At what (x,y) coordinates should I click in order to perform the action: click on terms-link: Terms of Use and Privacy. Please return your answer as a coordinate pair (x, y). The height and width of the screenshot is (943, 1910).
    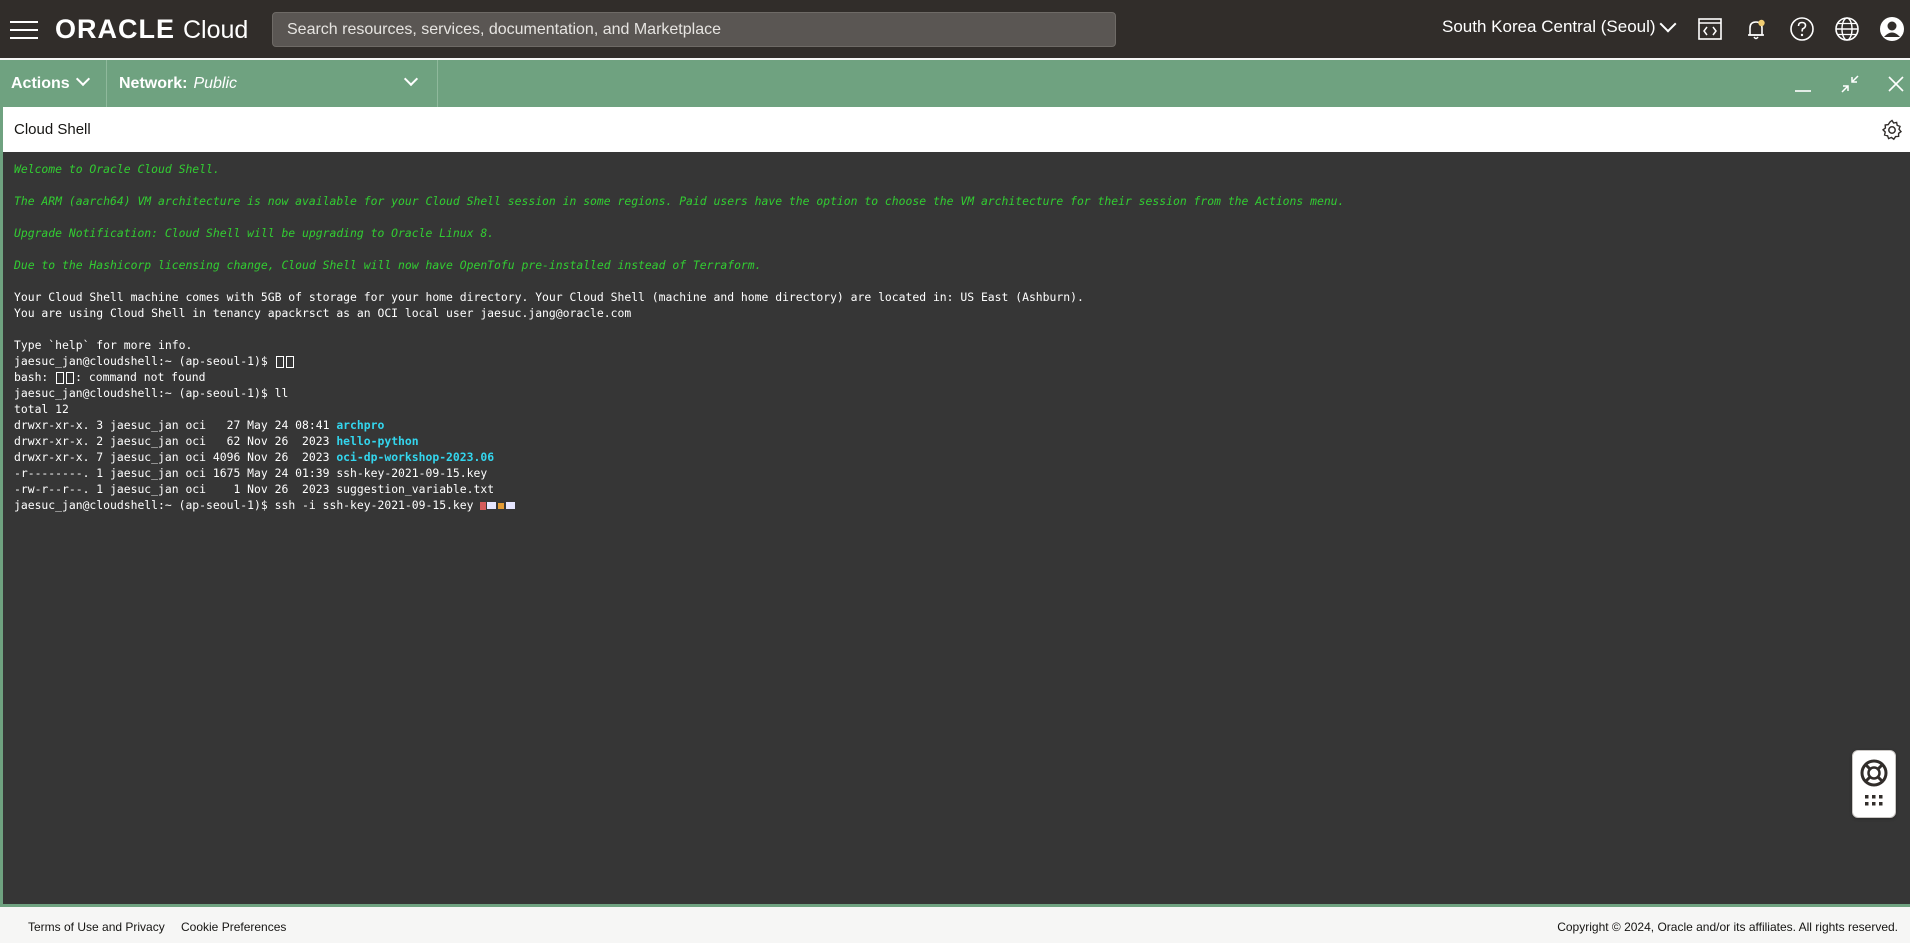
    Looking at the image, I should click on (96, 927).